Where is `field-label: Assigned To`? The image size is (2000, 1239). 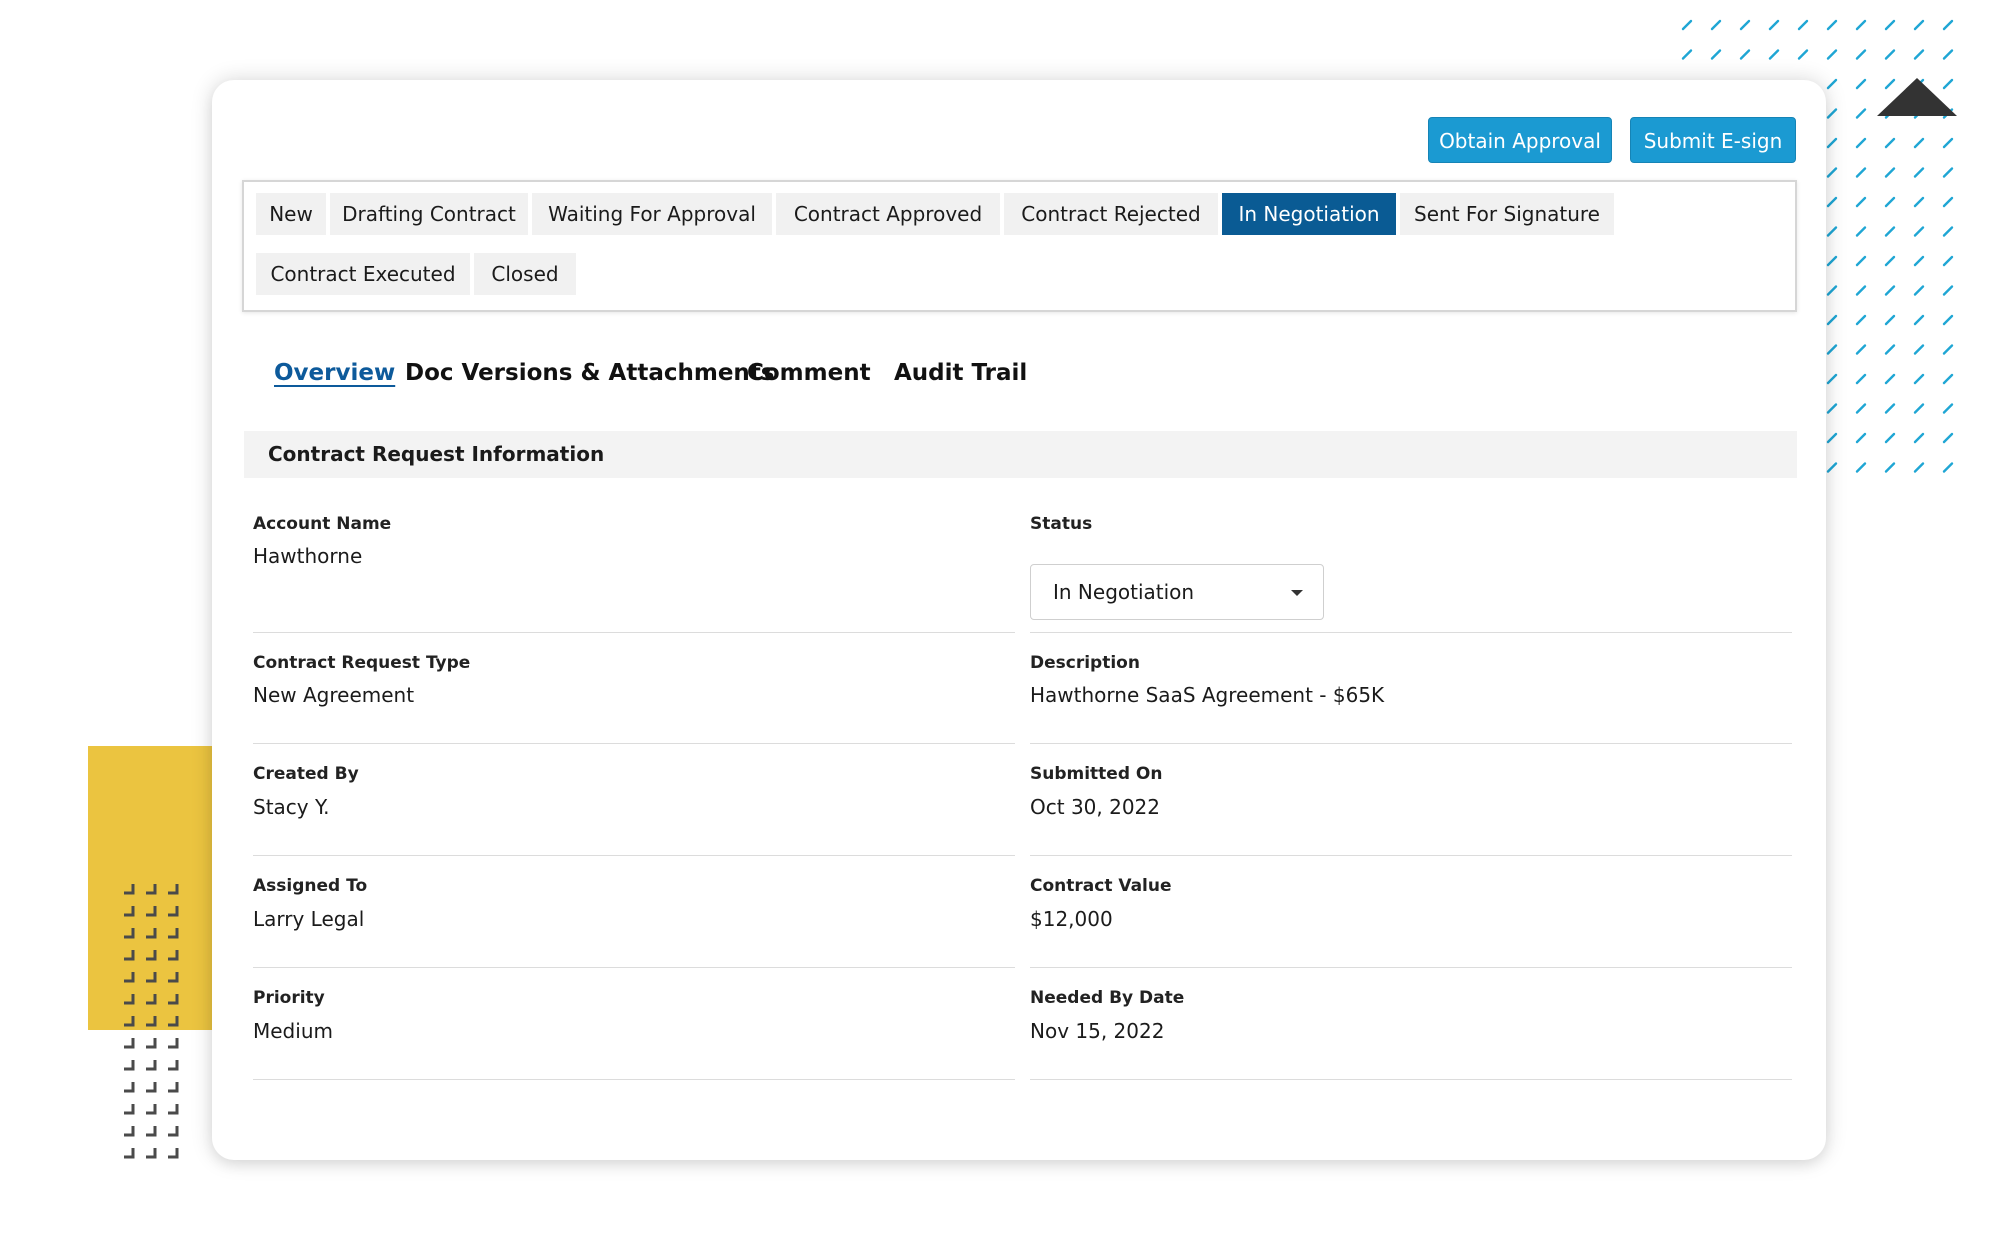
field-label: Assigned To is located at coordinates (310, 886).